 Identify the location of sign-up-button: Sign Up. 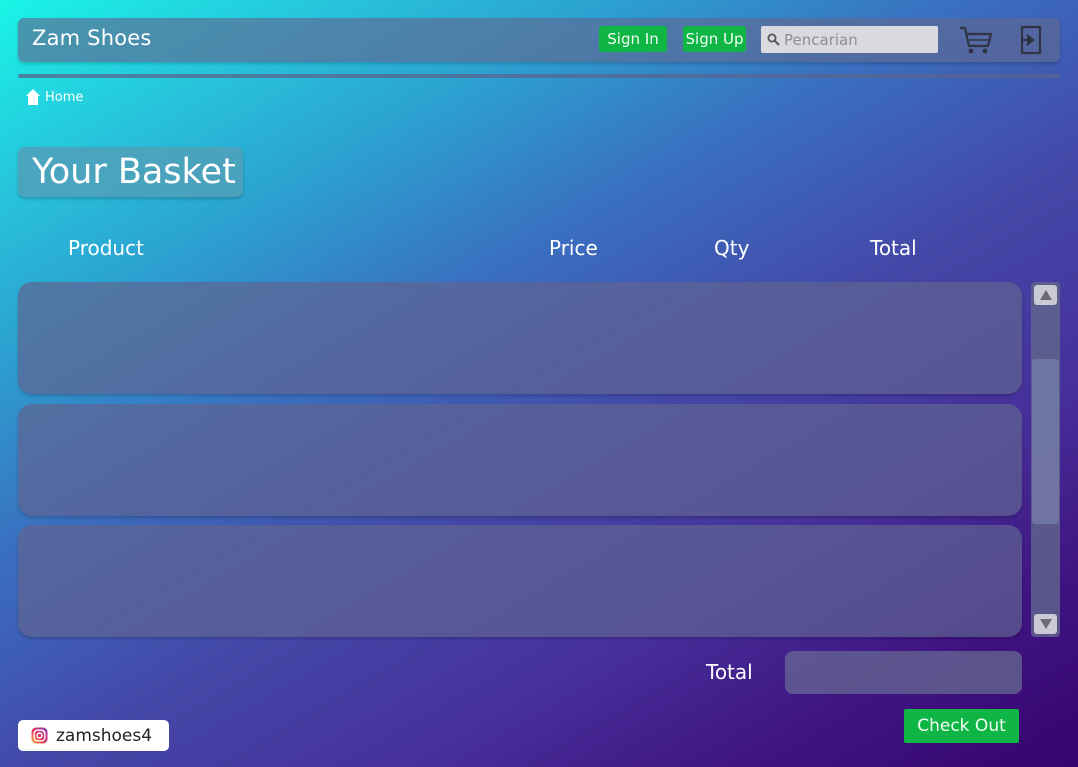
(714, 39).